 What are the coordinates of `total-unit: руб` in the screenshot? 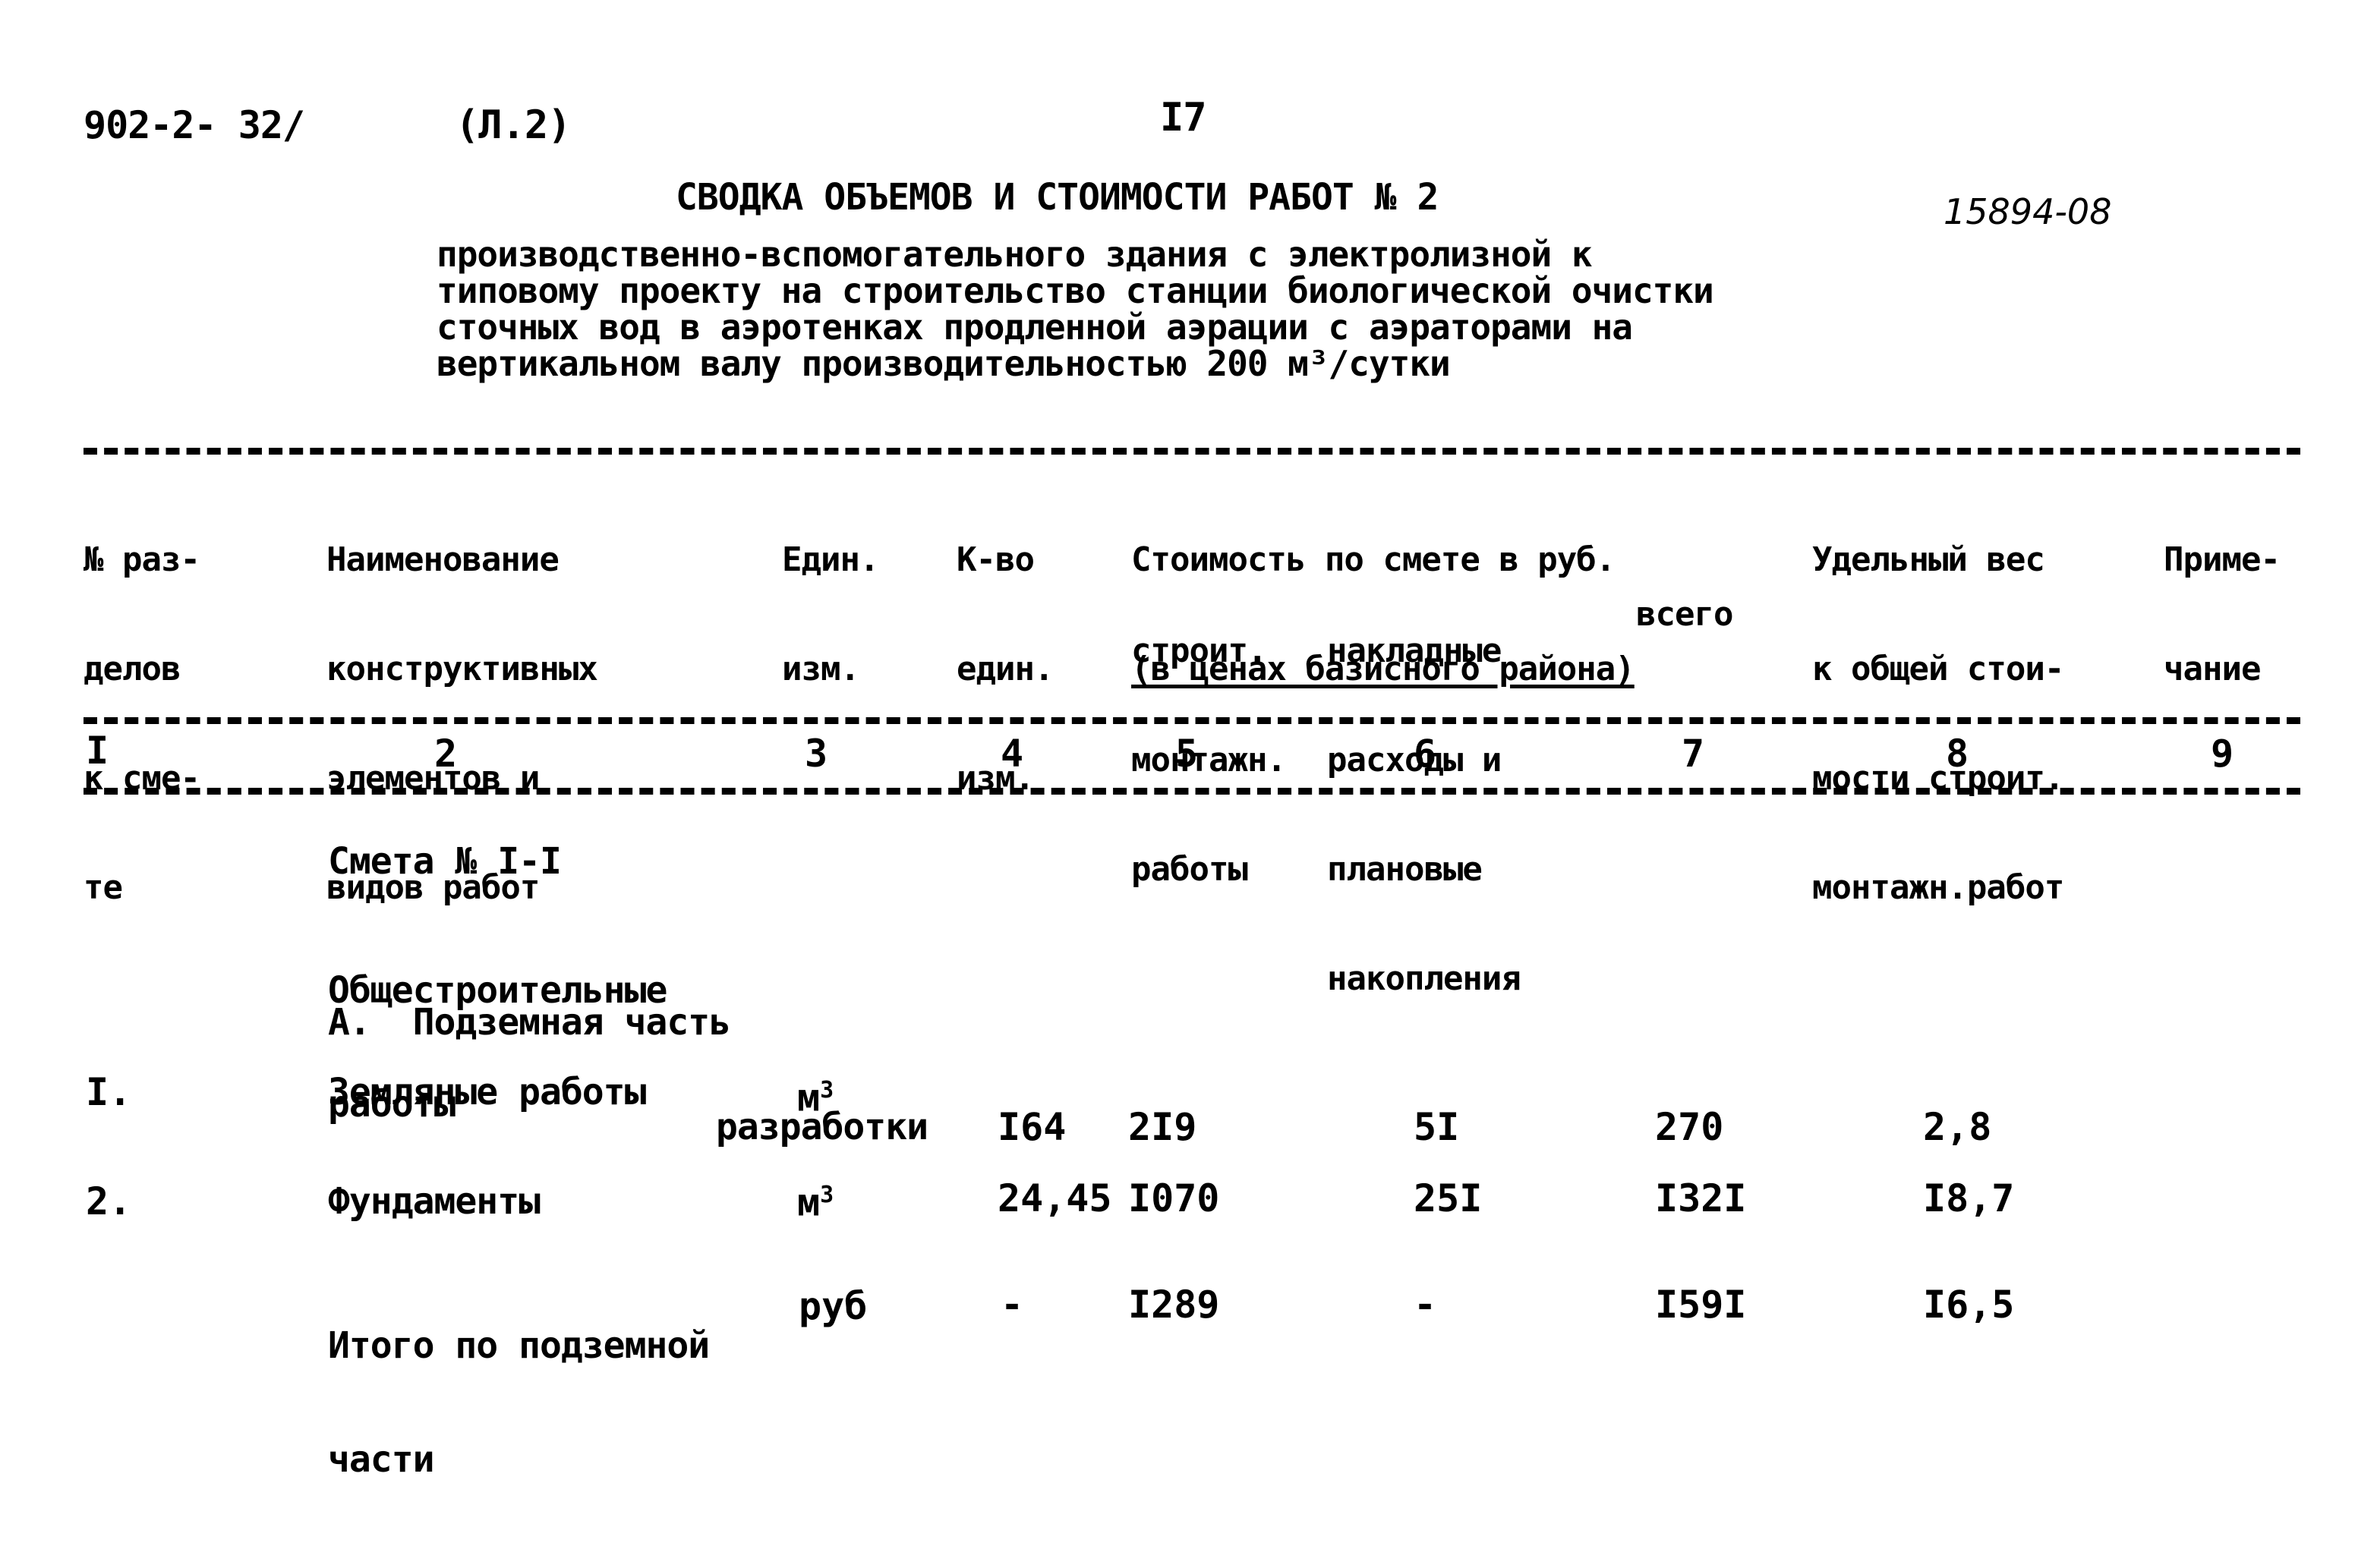 It's located at (833, 1306).